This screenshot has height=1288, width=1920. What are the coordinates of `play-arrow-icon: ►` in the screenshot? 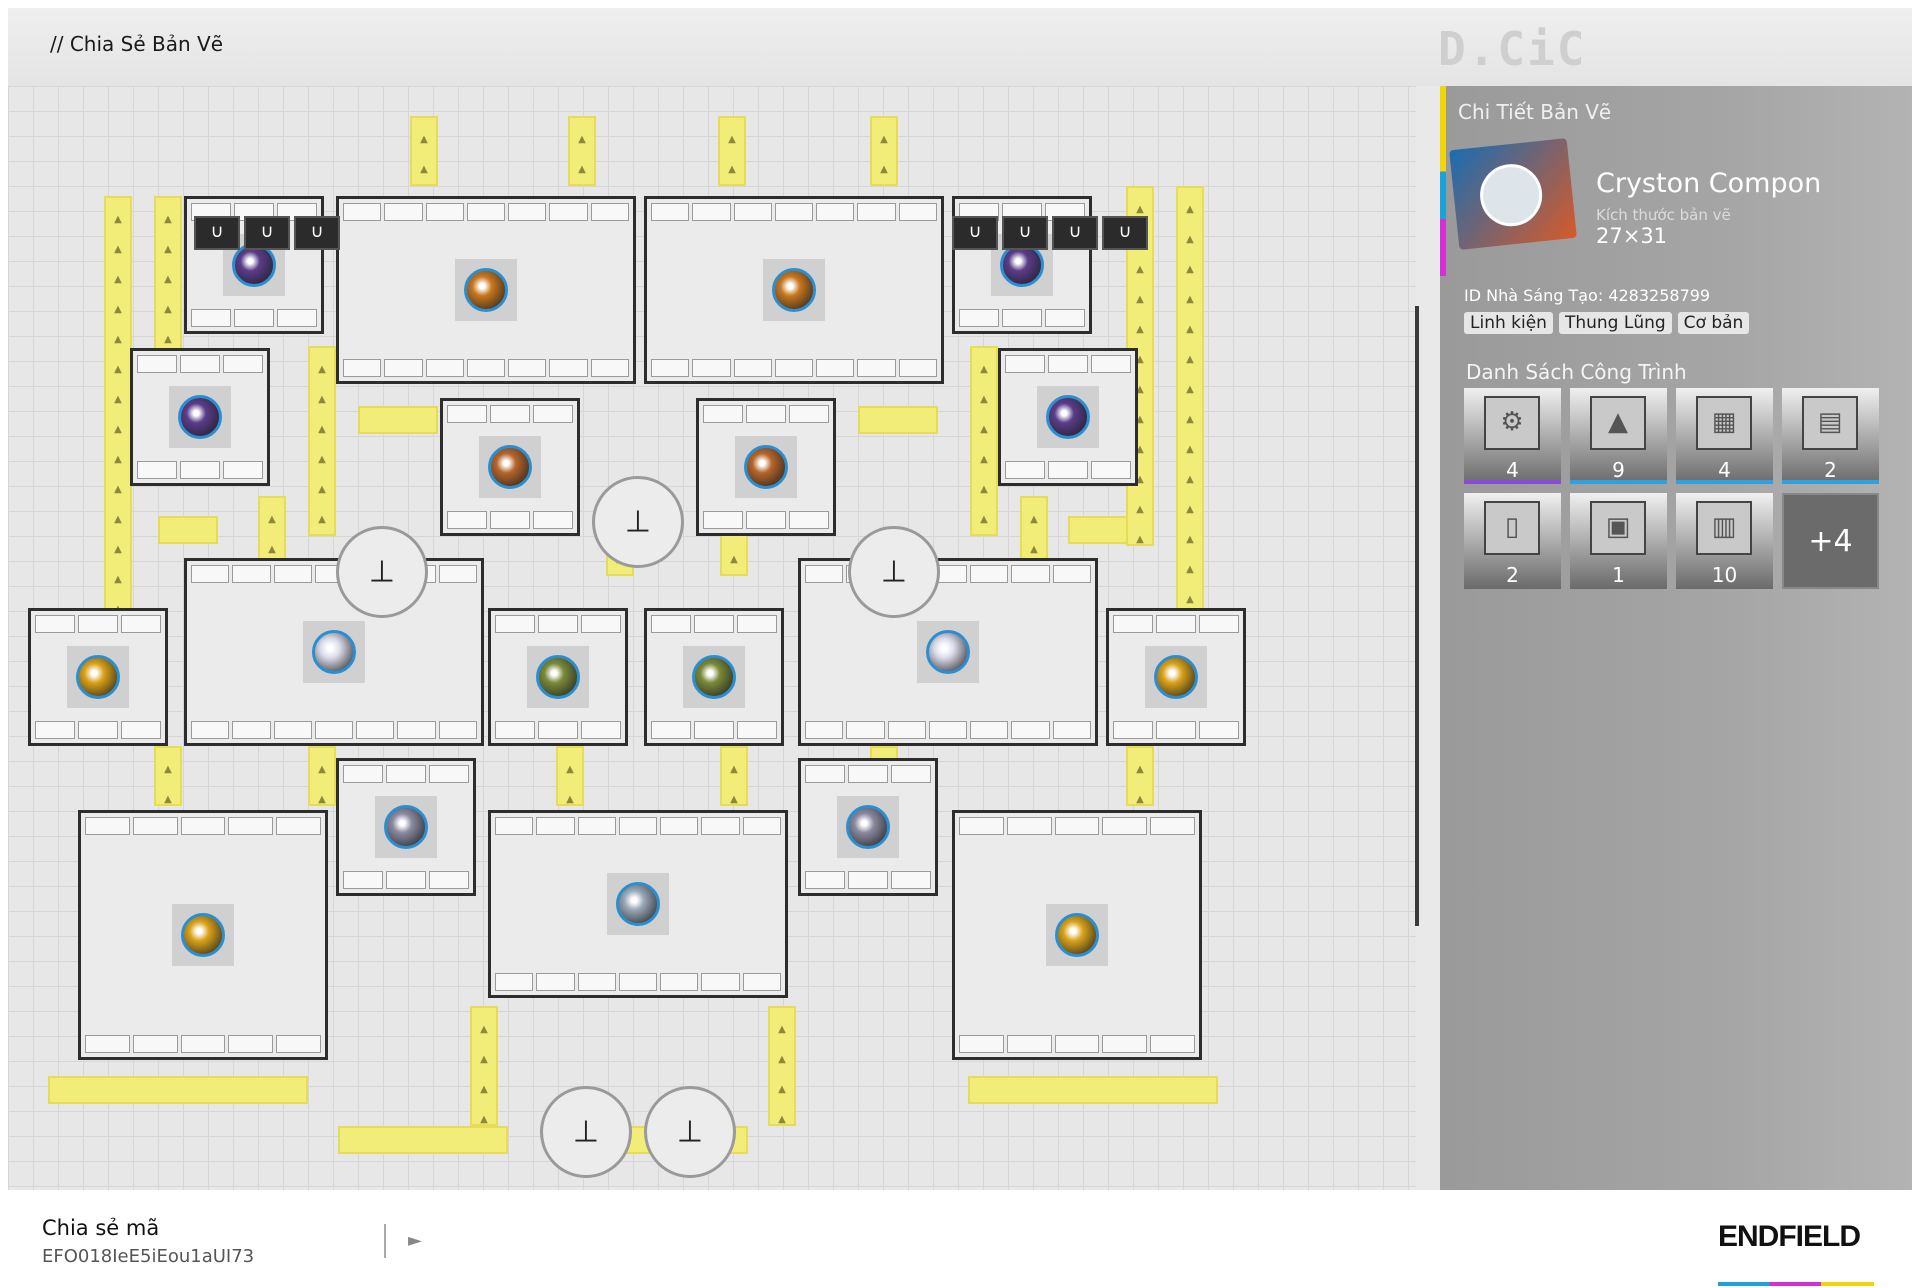 It's located at (415, 1240).